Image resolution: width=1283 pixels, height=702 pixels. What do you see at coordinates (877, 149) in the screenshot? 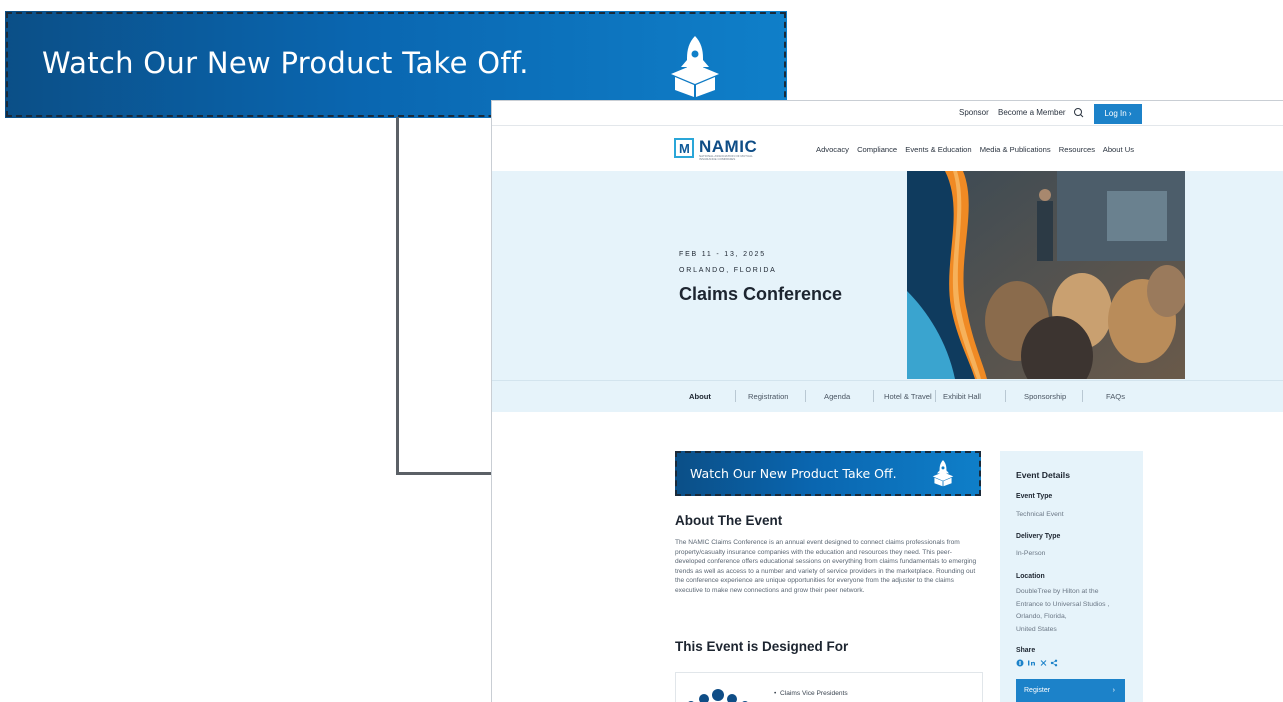
I see `nav-compliance: Compliance` at bounding box center [877, 149].